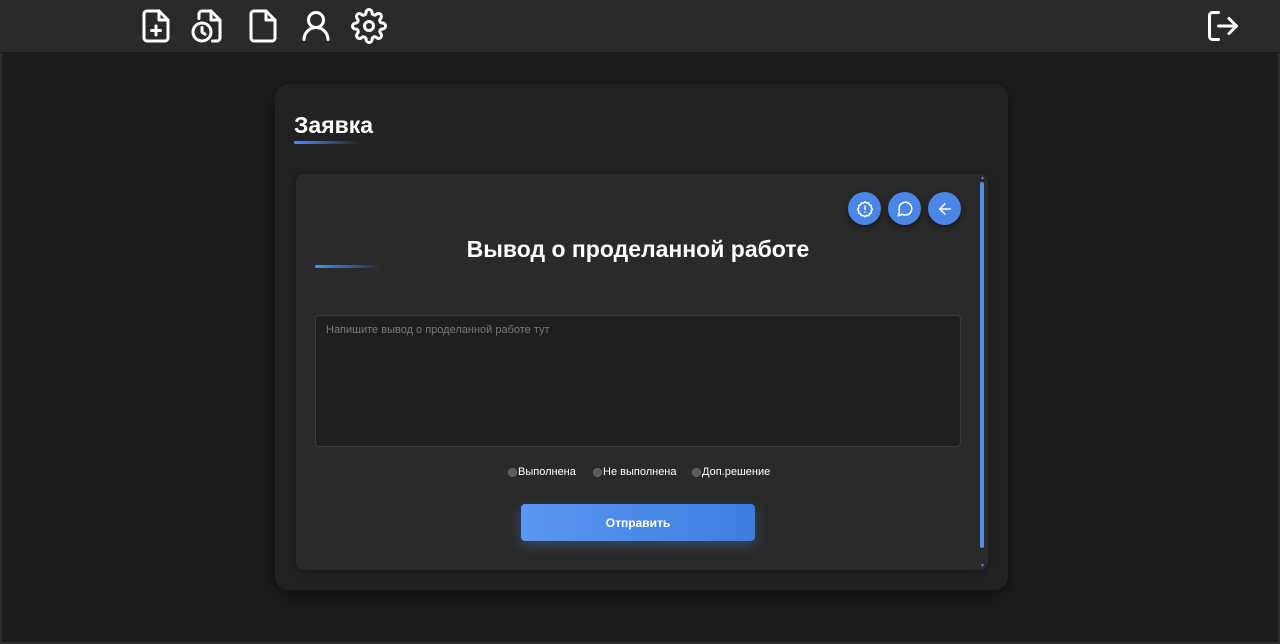 The image size is (1280, 644). Describe the element at coordinates (156, 26) in the screenshot. I see `file-plus-icon` at that location.